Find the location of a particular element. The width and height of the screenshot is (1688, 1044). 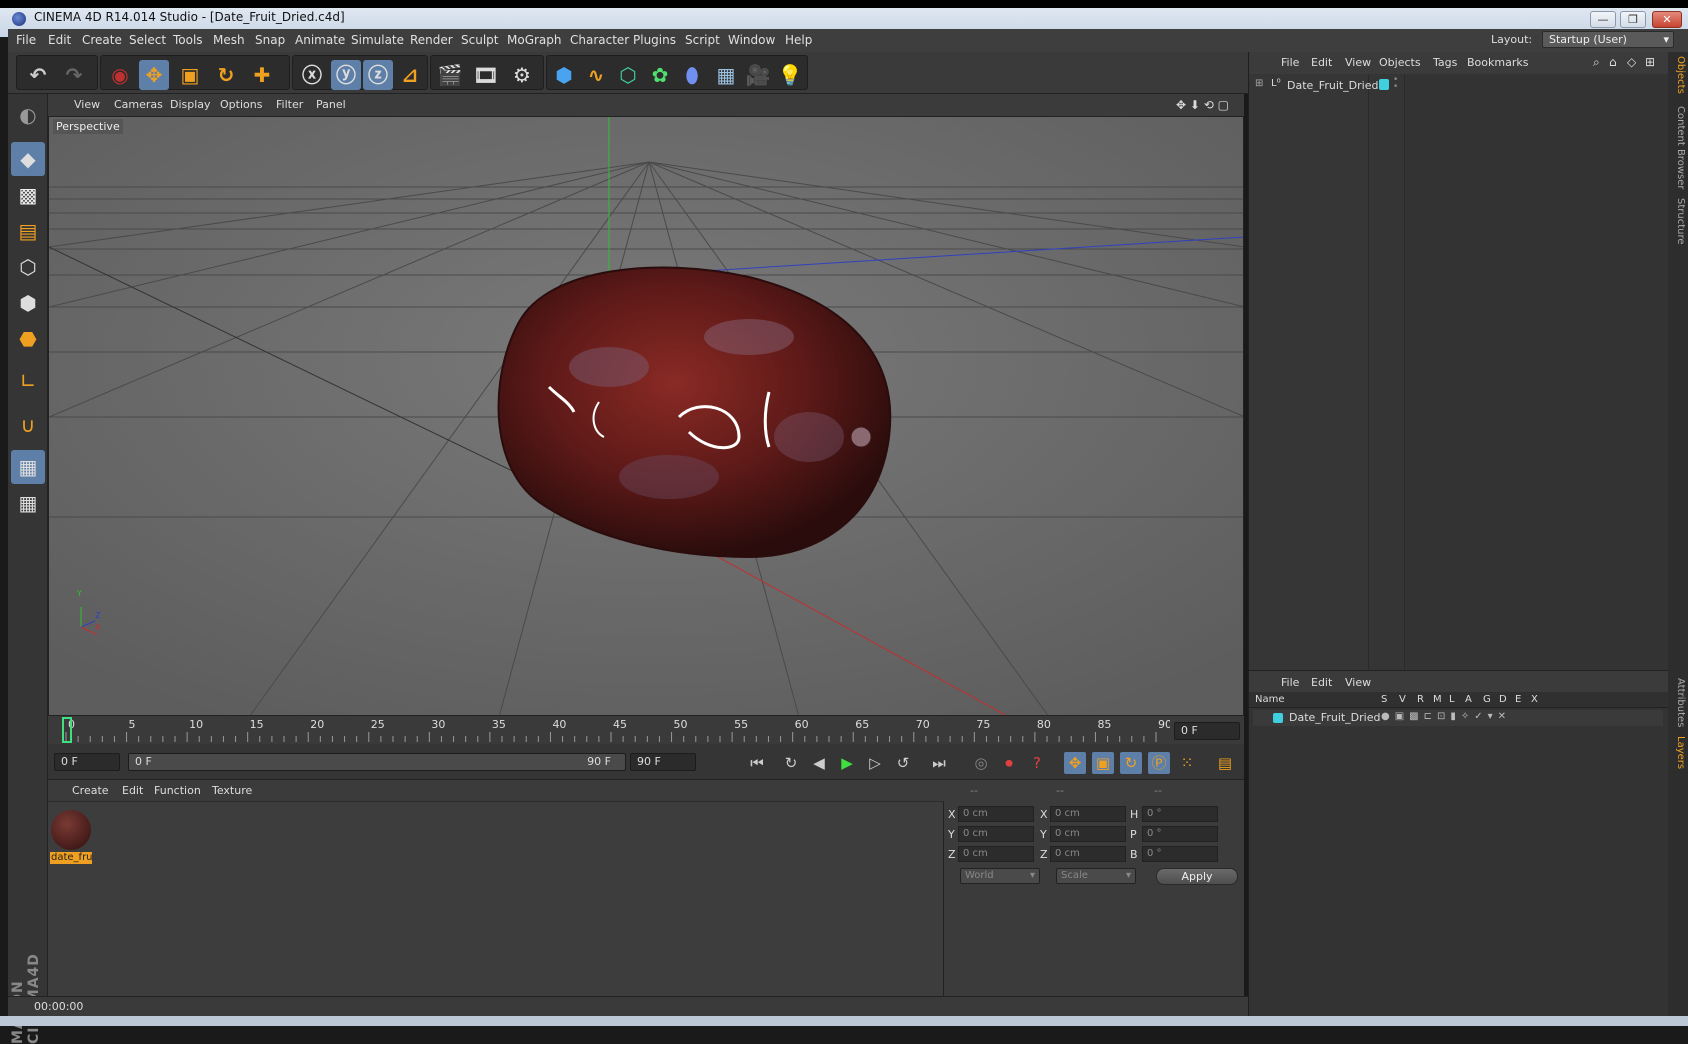

viewport-menu-panel: Panel is located at coordinates (331, 104).